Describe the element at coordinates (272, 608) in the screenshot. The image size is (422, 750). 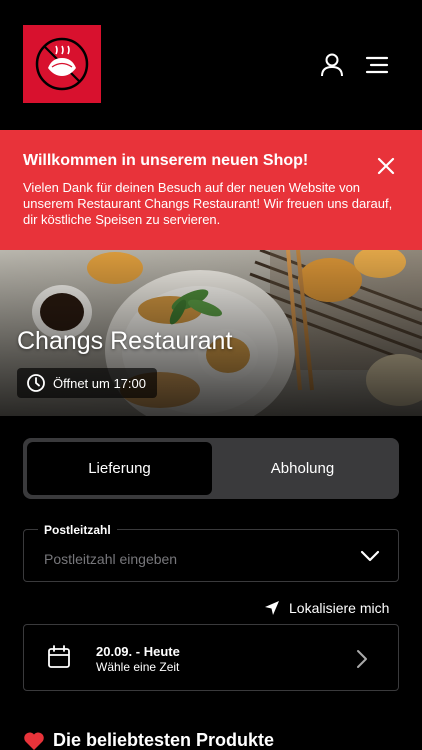
I see `location-arrow-icon` at that location.